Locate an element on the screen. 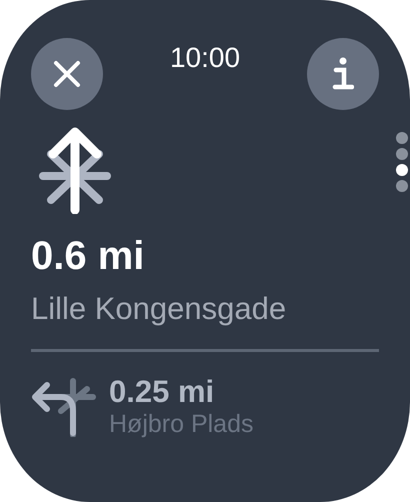 This screenshot has height=502, width=410. straight-arrow-icon is located at coordinates (75, 170).